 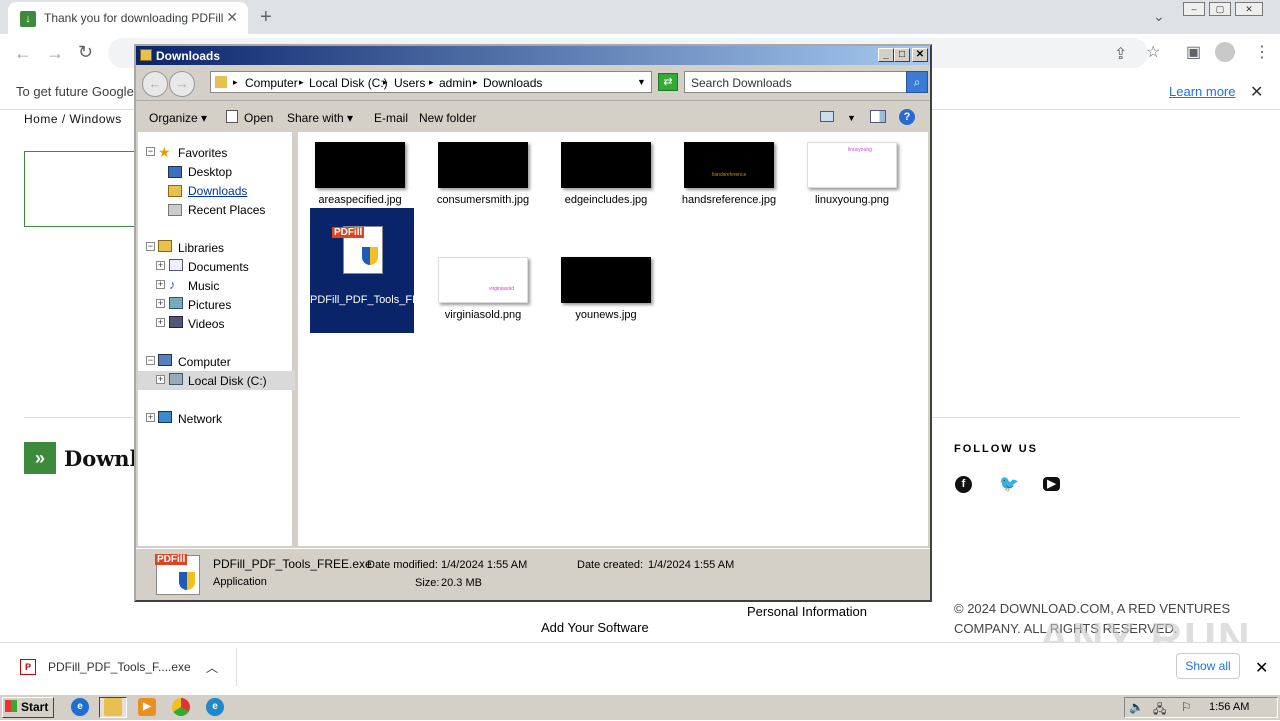 I want to click on file-item: younews.jpg, so click(x=606, y=289).